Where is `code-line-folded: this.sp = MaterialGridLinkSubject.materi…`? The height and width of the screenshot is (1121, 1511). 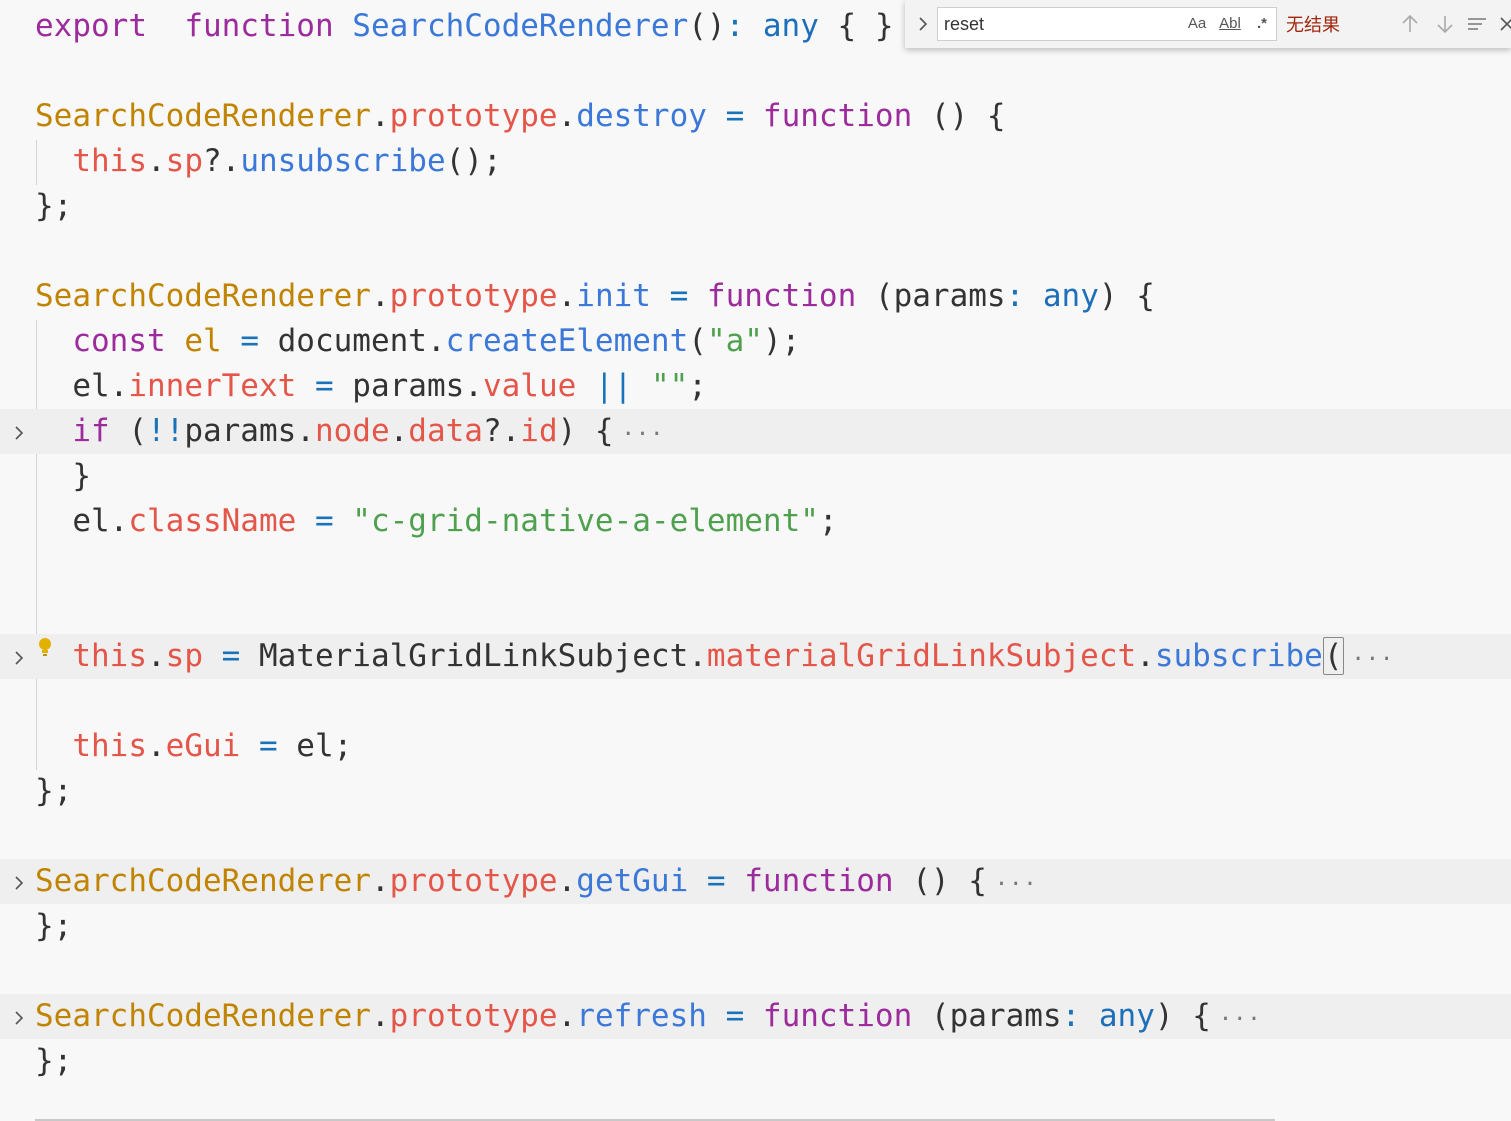 code-line-folded: this.sp = MaterialGridLinkSubject.materi… is located at coordinates (755, 656).